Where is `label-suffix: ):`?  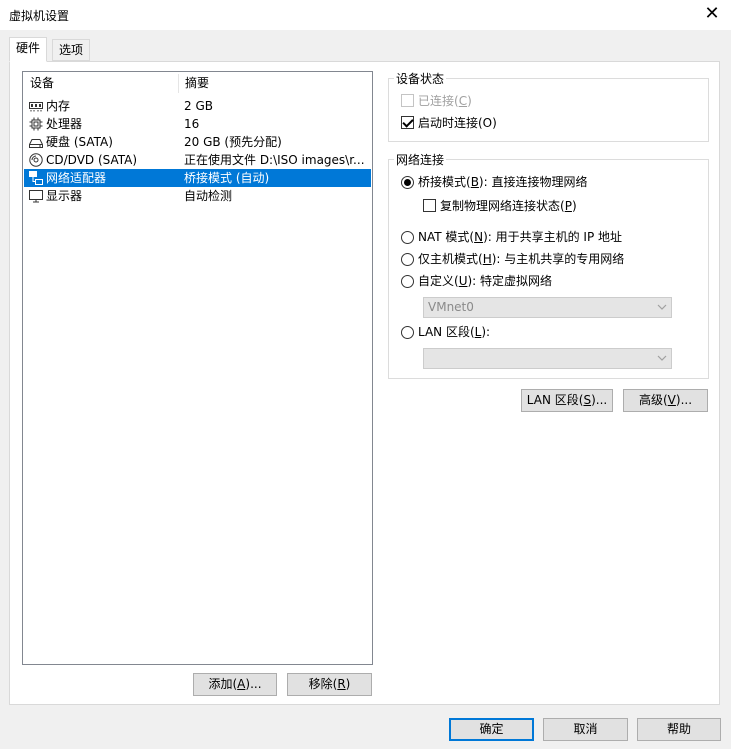
label-suffix: ): is located at coordinates (486, 332).